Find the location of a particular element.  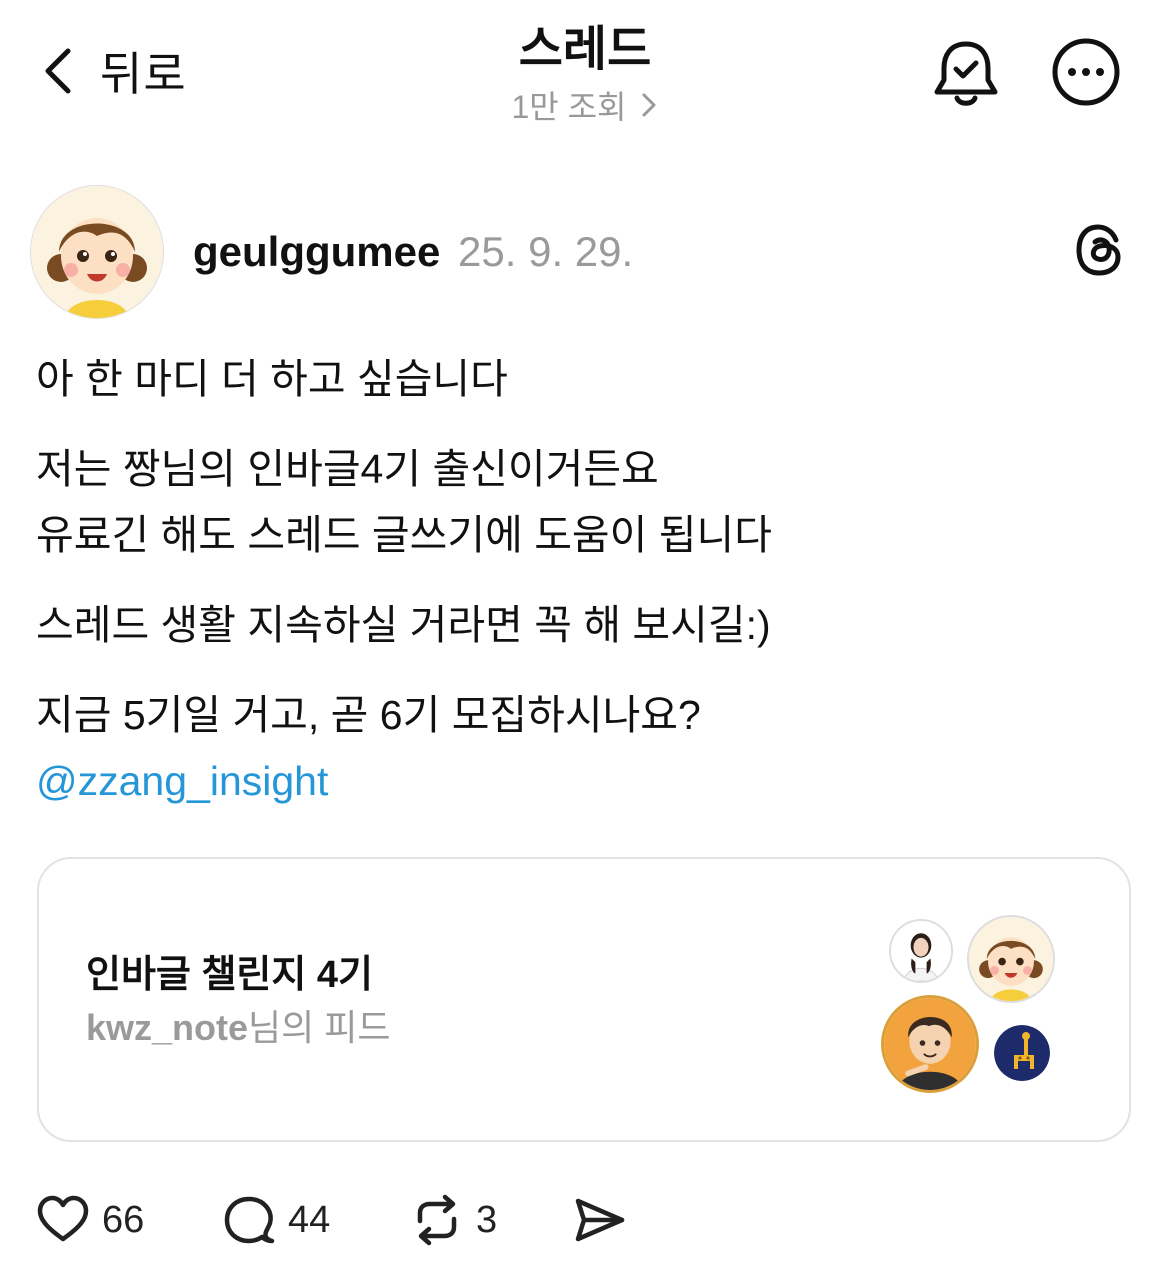

header-title-block: 스레드 1만 조회 is located at coordinates (585, 74).